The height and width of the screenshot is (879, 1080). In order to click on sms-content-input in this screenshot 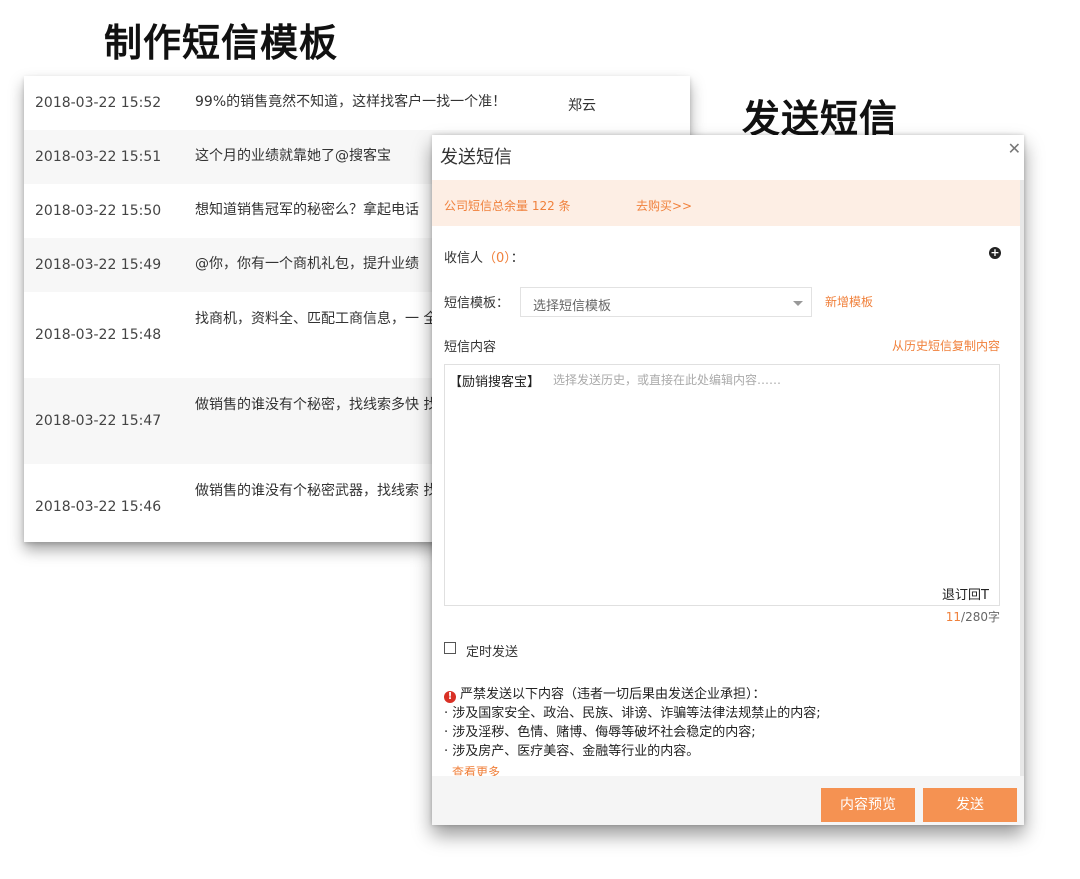, I will do `click(763, 380)`.